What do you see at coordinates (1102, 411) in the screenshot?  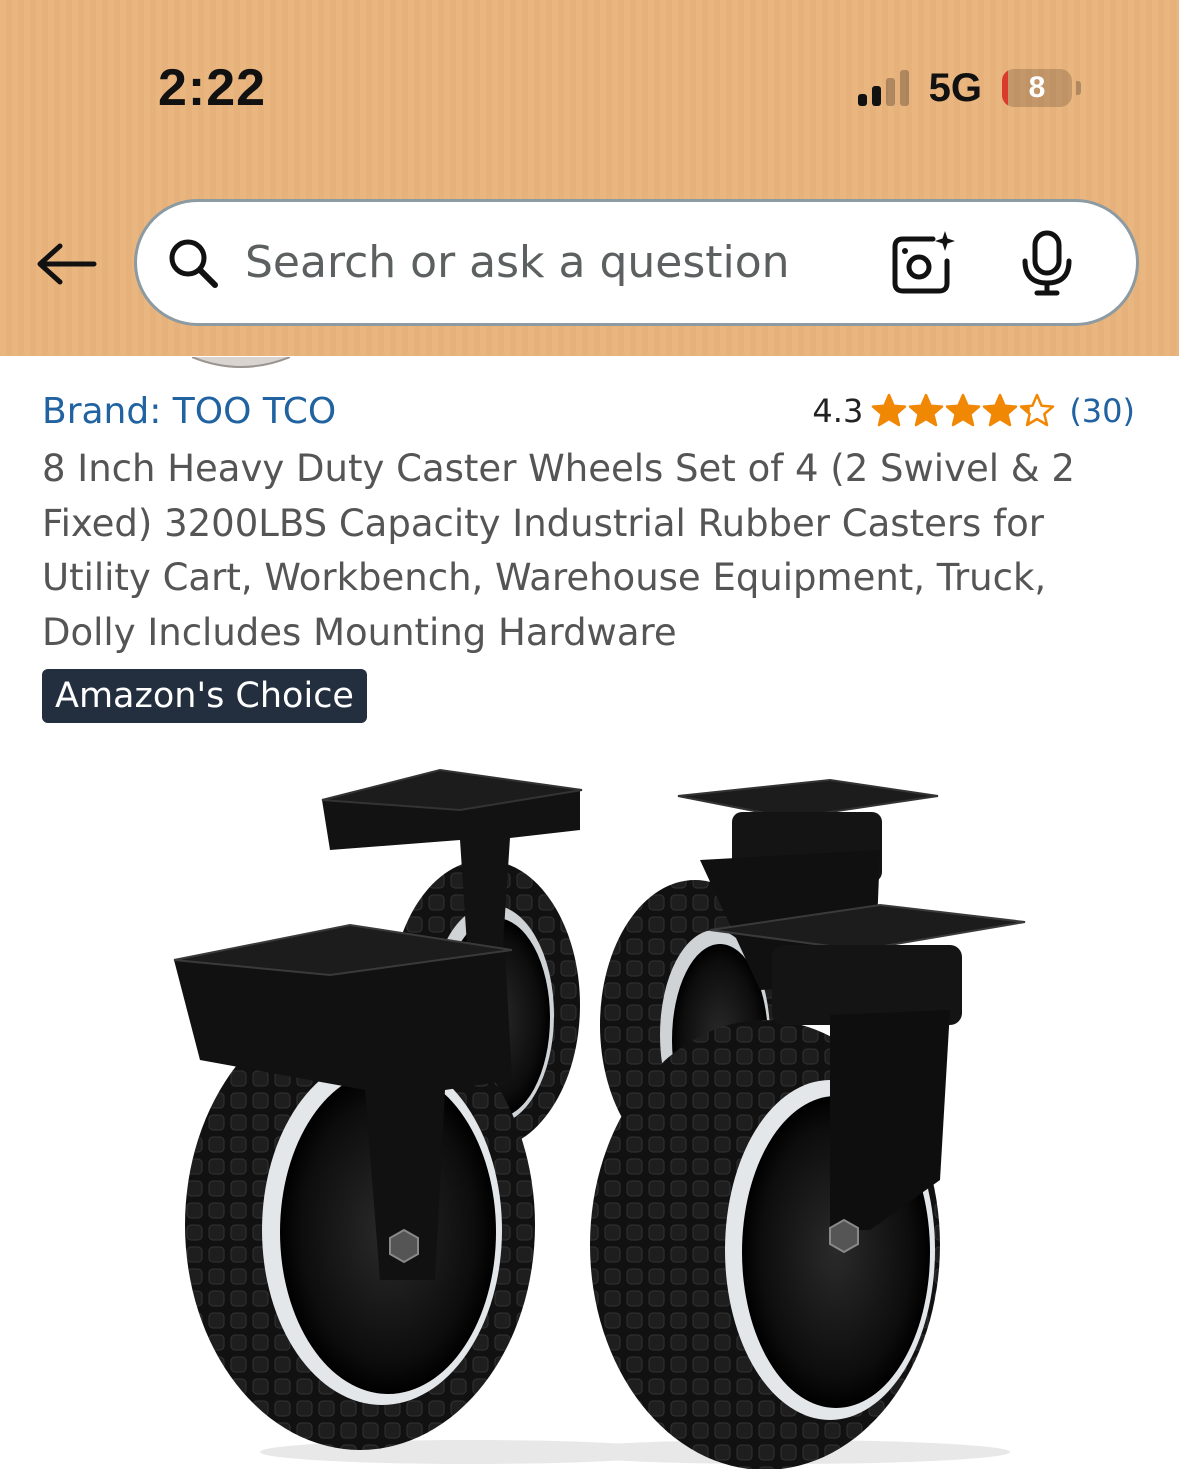 I see `rating-count: (30)` at bounding box center [1102, 411].